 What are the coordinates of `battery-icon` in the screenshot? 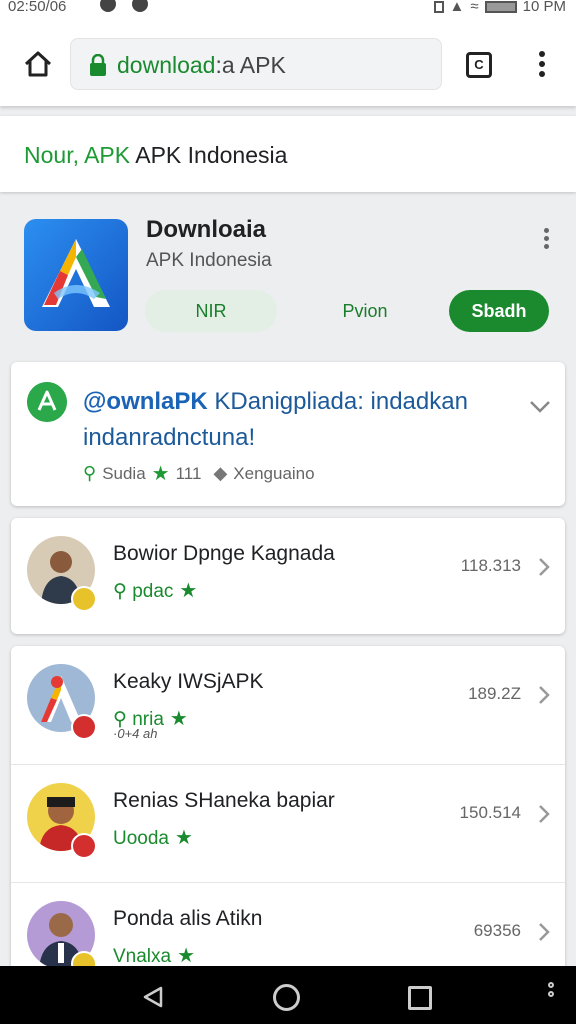 It's located at (500, 6).